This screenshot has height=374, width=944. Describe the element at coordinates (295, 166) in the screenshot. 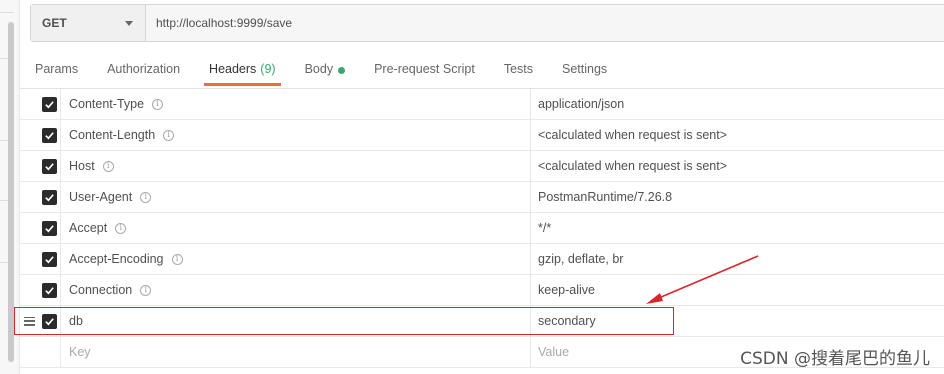

I see `header-key-cell: Host i` at that location.